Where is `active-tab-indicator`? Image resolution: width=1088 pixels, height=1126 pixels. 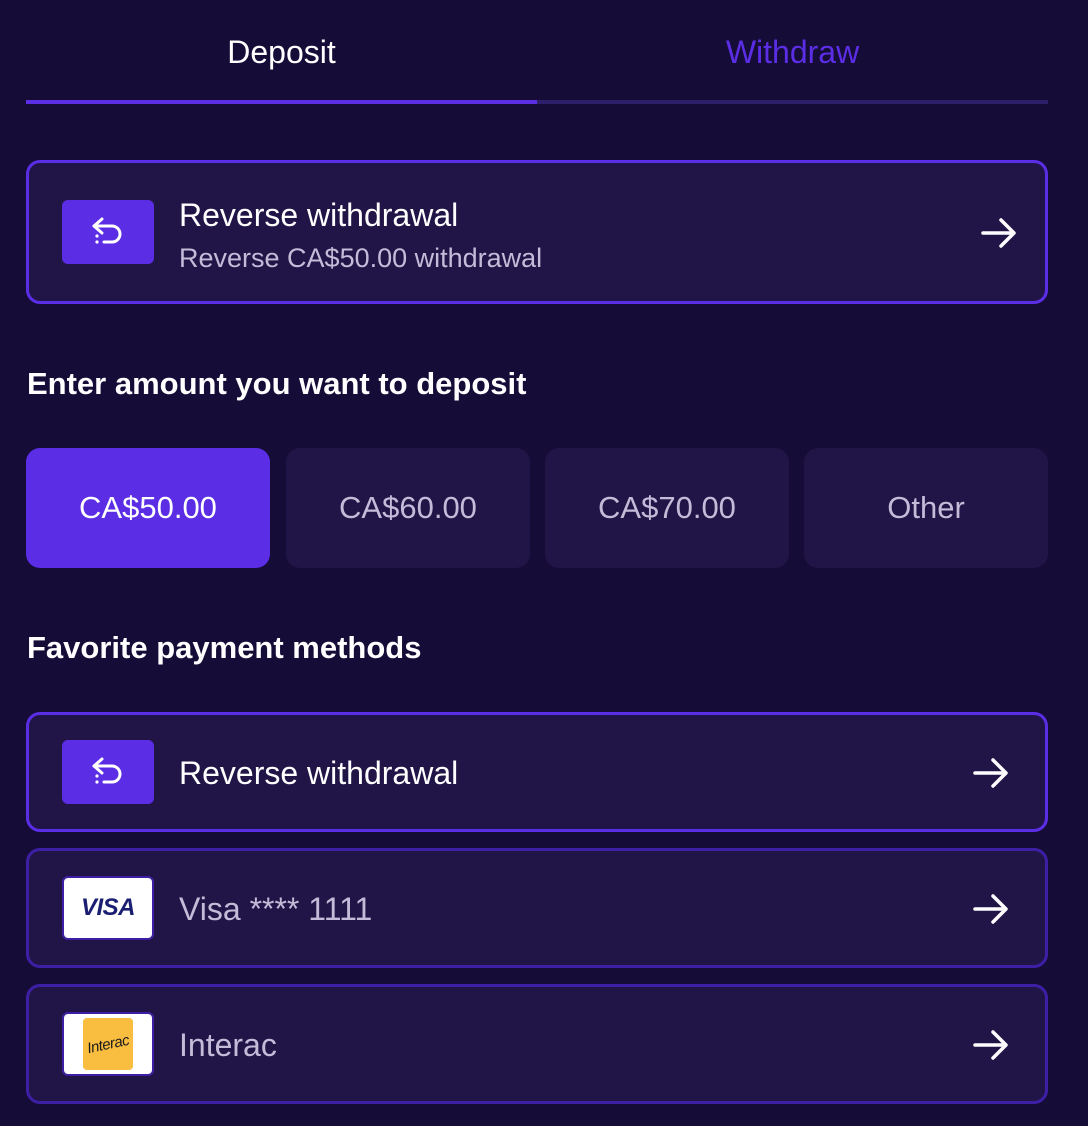
active-tab-indicator is located at coordinates (281, 102).